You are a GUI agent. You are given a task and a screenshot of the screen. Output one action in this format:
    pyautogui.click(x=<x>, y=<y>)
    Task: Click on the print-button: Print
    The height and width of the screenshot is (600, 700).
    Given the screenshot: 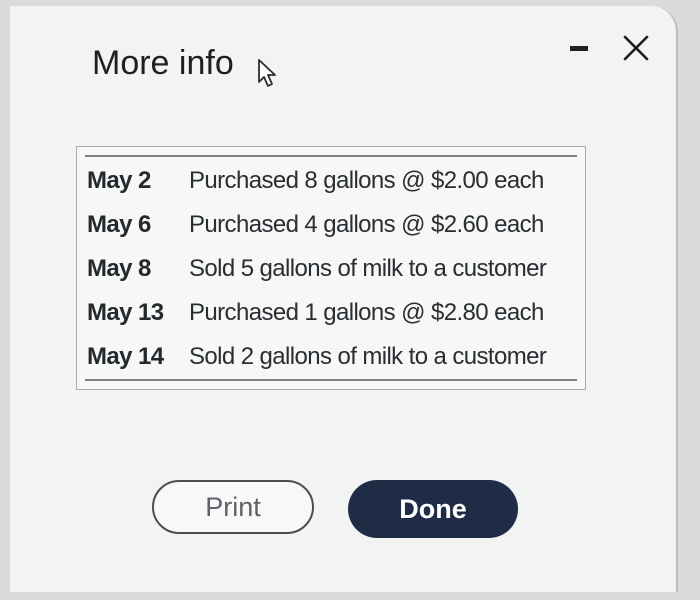 What is the action you would take?
    pyautogui.click(x=233, y=507)
    